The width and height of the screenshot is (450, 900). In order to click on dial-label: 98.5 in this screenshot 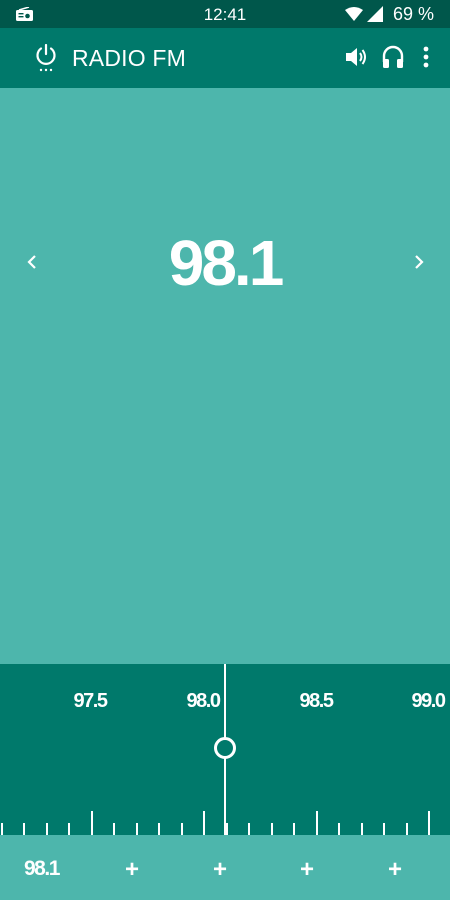, I will do `click(316, 701)`.